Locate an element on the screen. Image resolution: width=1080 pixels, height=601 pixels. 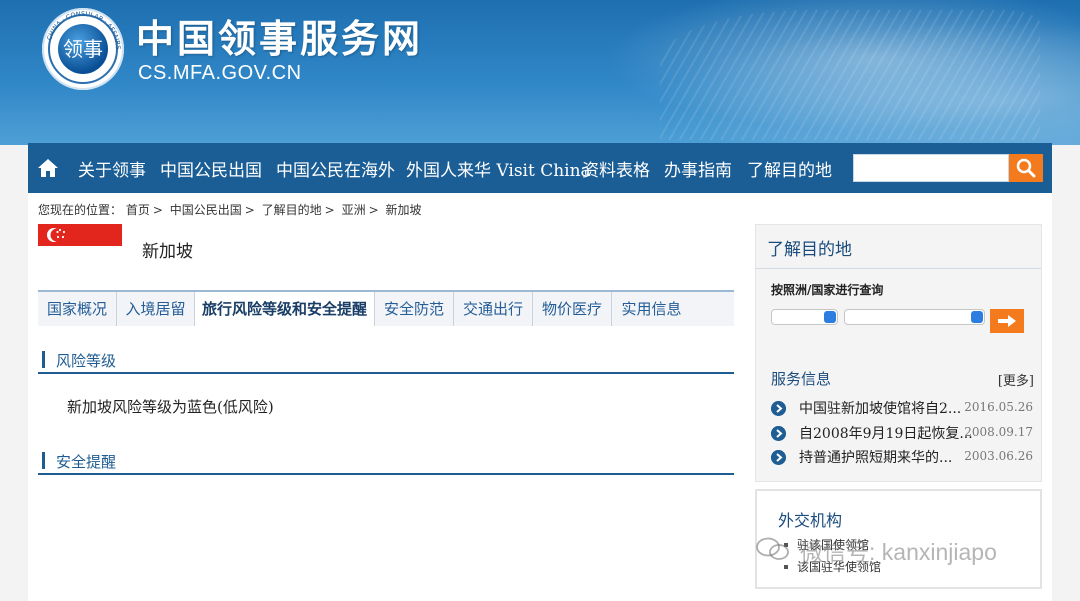
logo-center: 领事 is located at coordinates (83, 49).